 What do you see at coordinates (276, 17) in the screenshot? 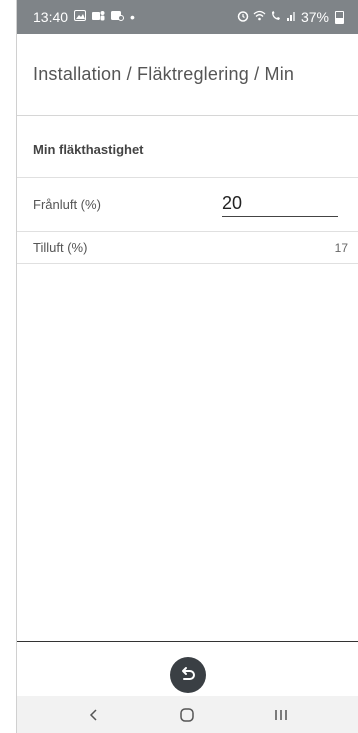
I see `wifi-calling-icon` at bounding box center [276, 17].